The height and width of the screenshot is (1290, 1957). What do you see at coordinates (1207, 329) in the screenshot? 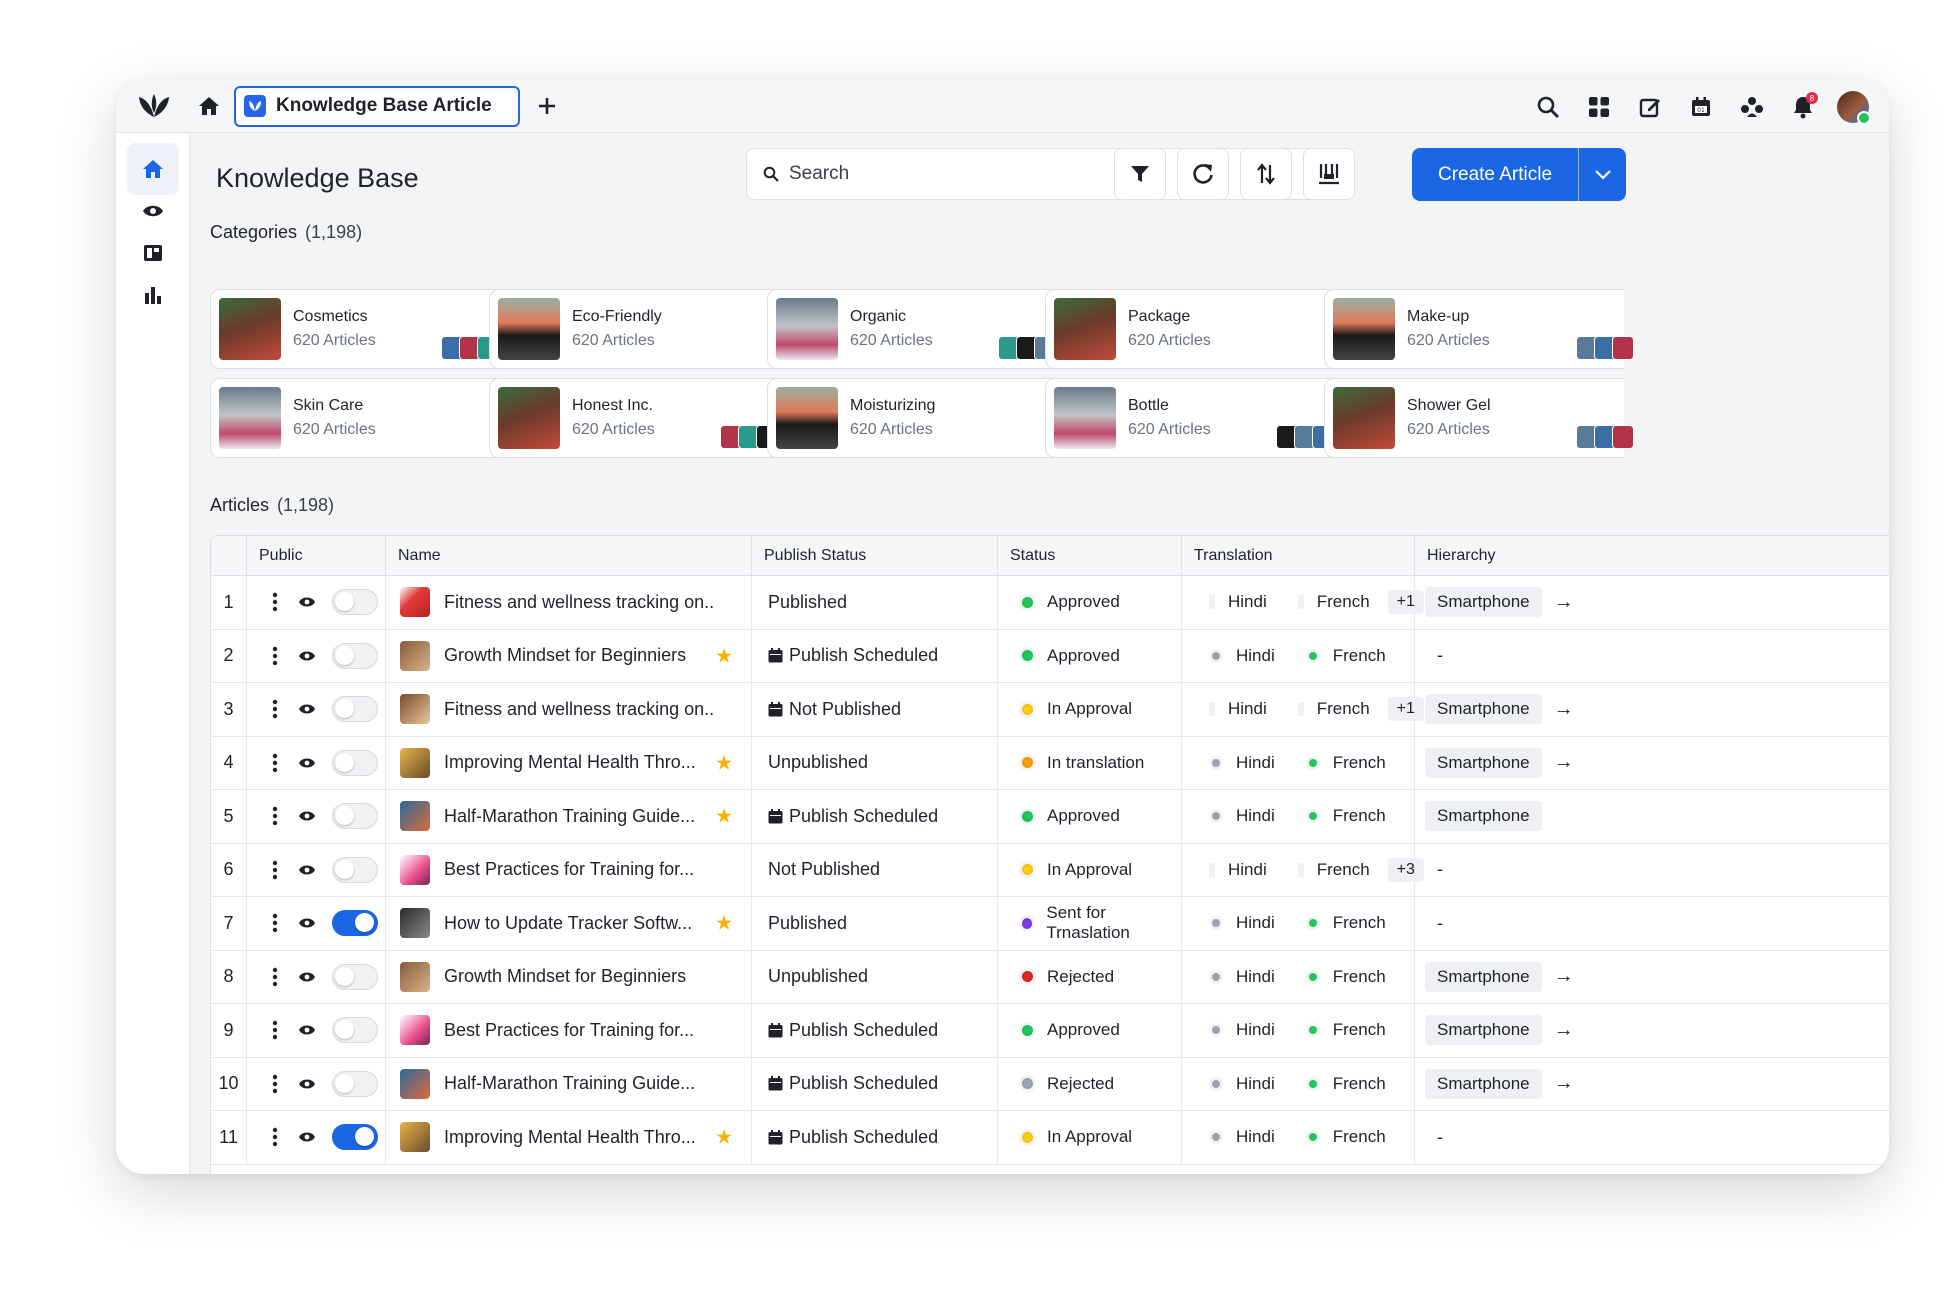
I see `category-card: Package 620 Articles` at bounding box center [1207, 329].